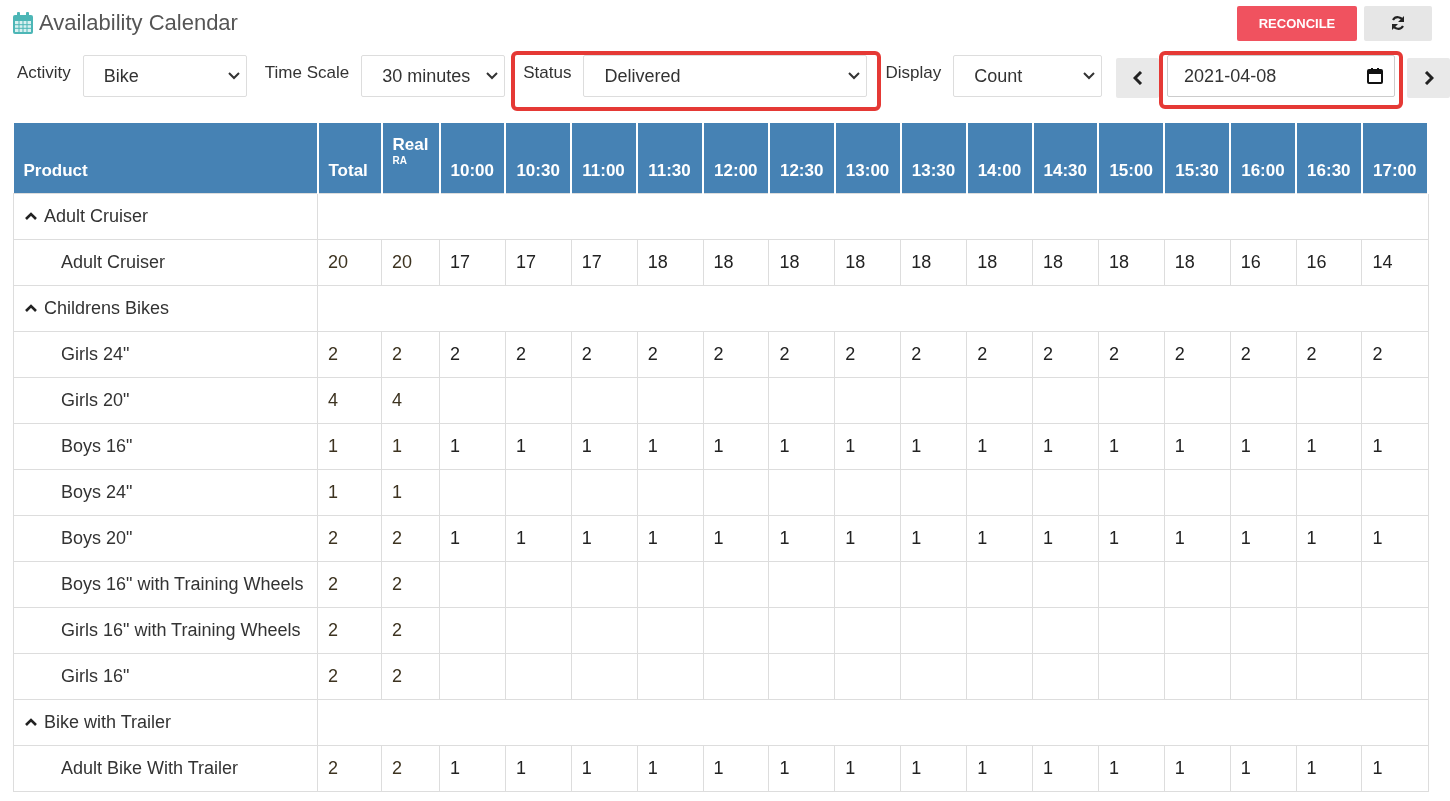 The image size is (1450, 801). I want to click on table-cell: 14, so click(1394, 262).